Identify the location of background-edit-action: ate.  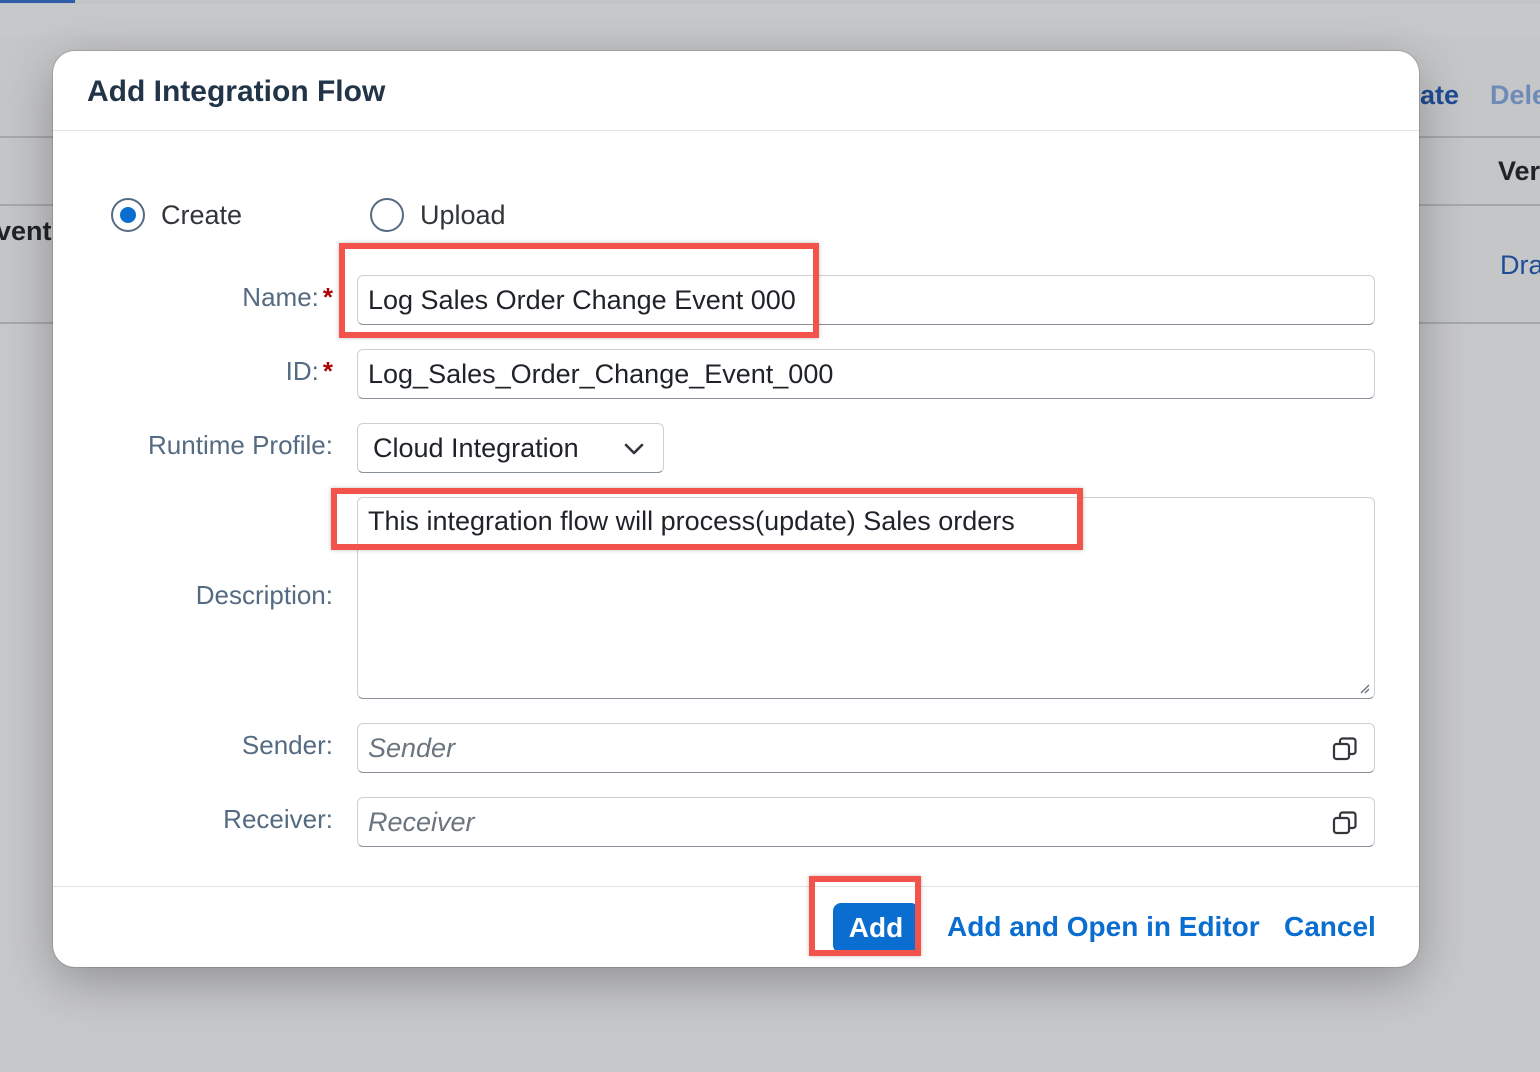
(1440, 95).